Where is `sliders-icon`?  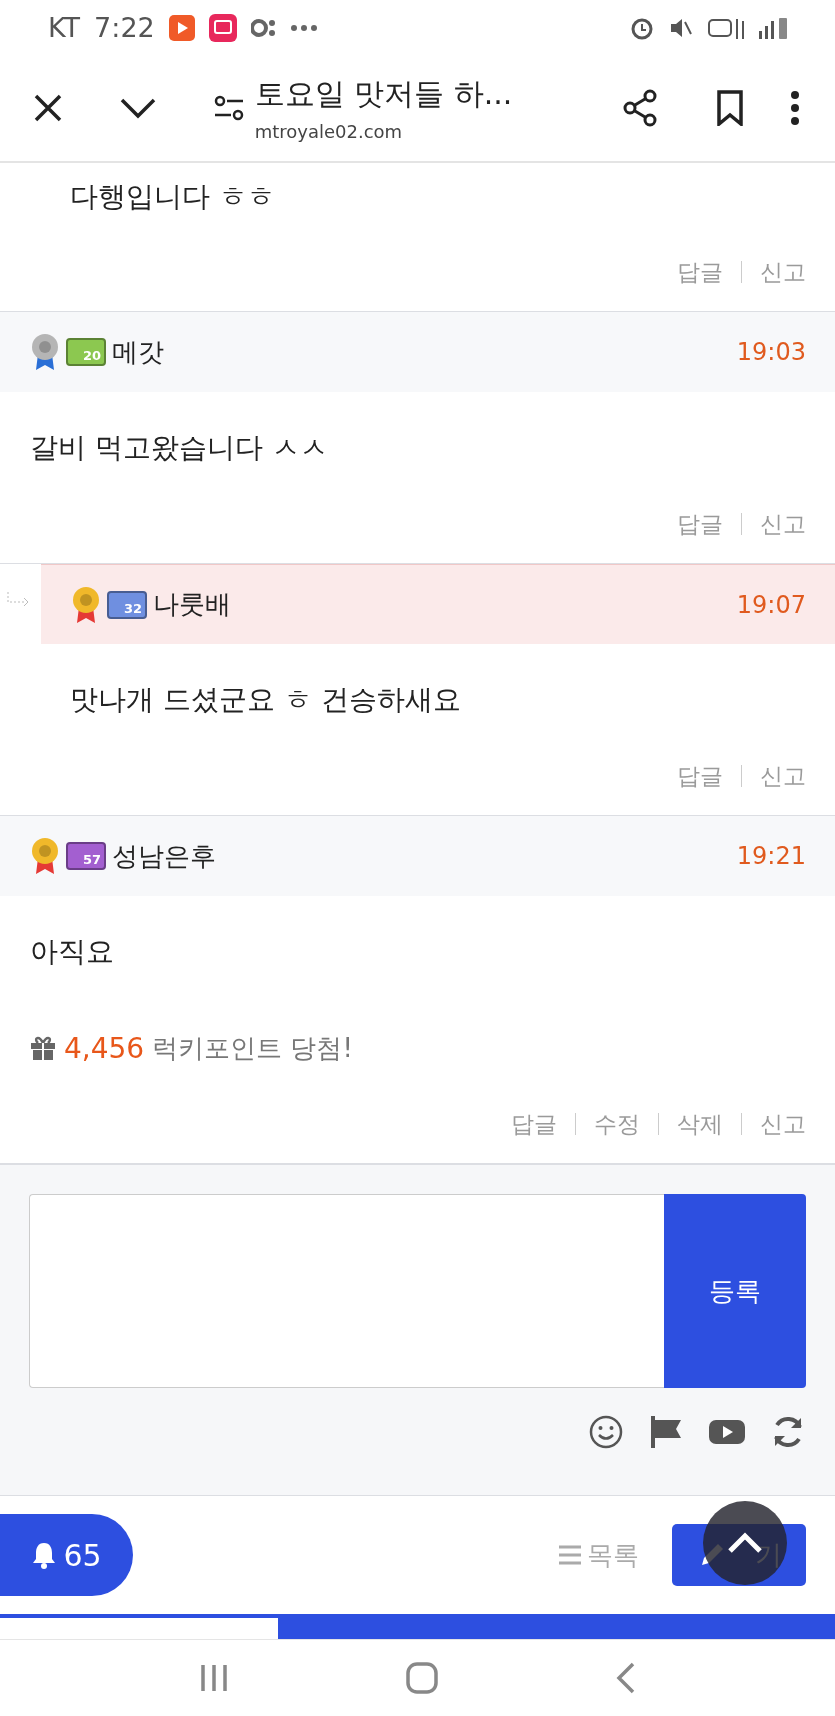
sliders-icon is located at coordinates (228, 108).